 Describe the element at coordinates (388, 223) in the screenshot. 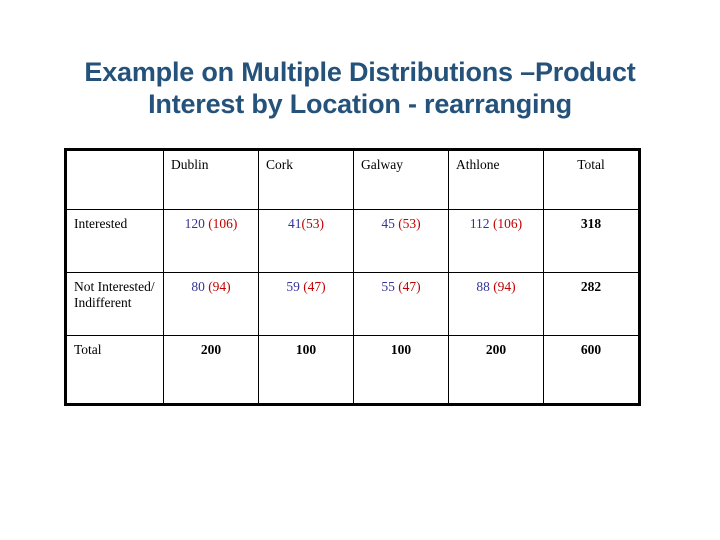

I see `observed-value: 45` at that location.